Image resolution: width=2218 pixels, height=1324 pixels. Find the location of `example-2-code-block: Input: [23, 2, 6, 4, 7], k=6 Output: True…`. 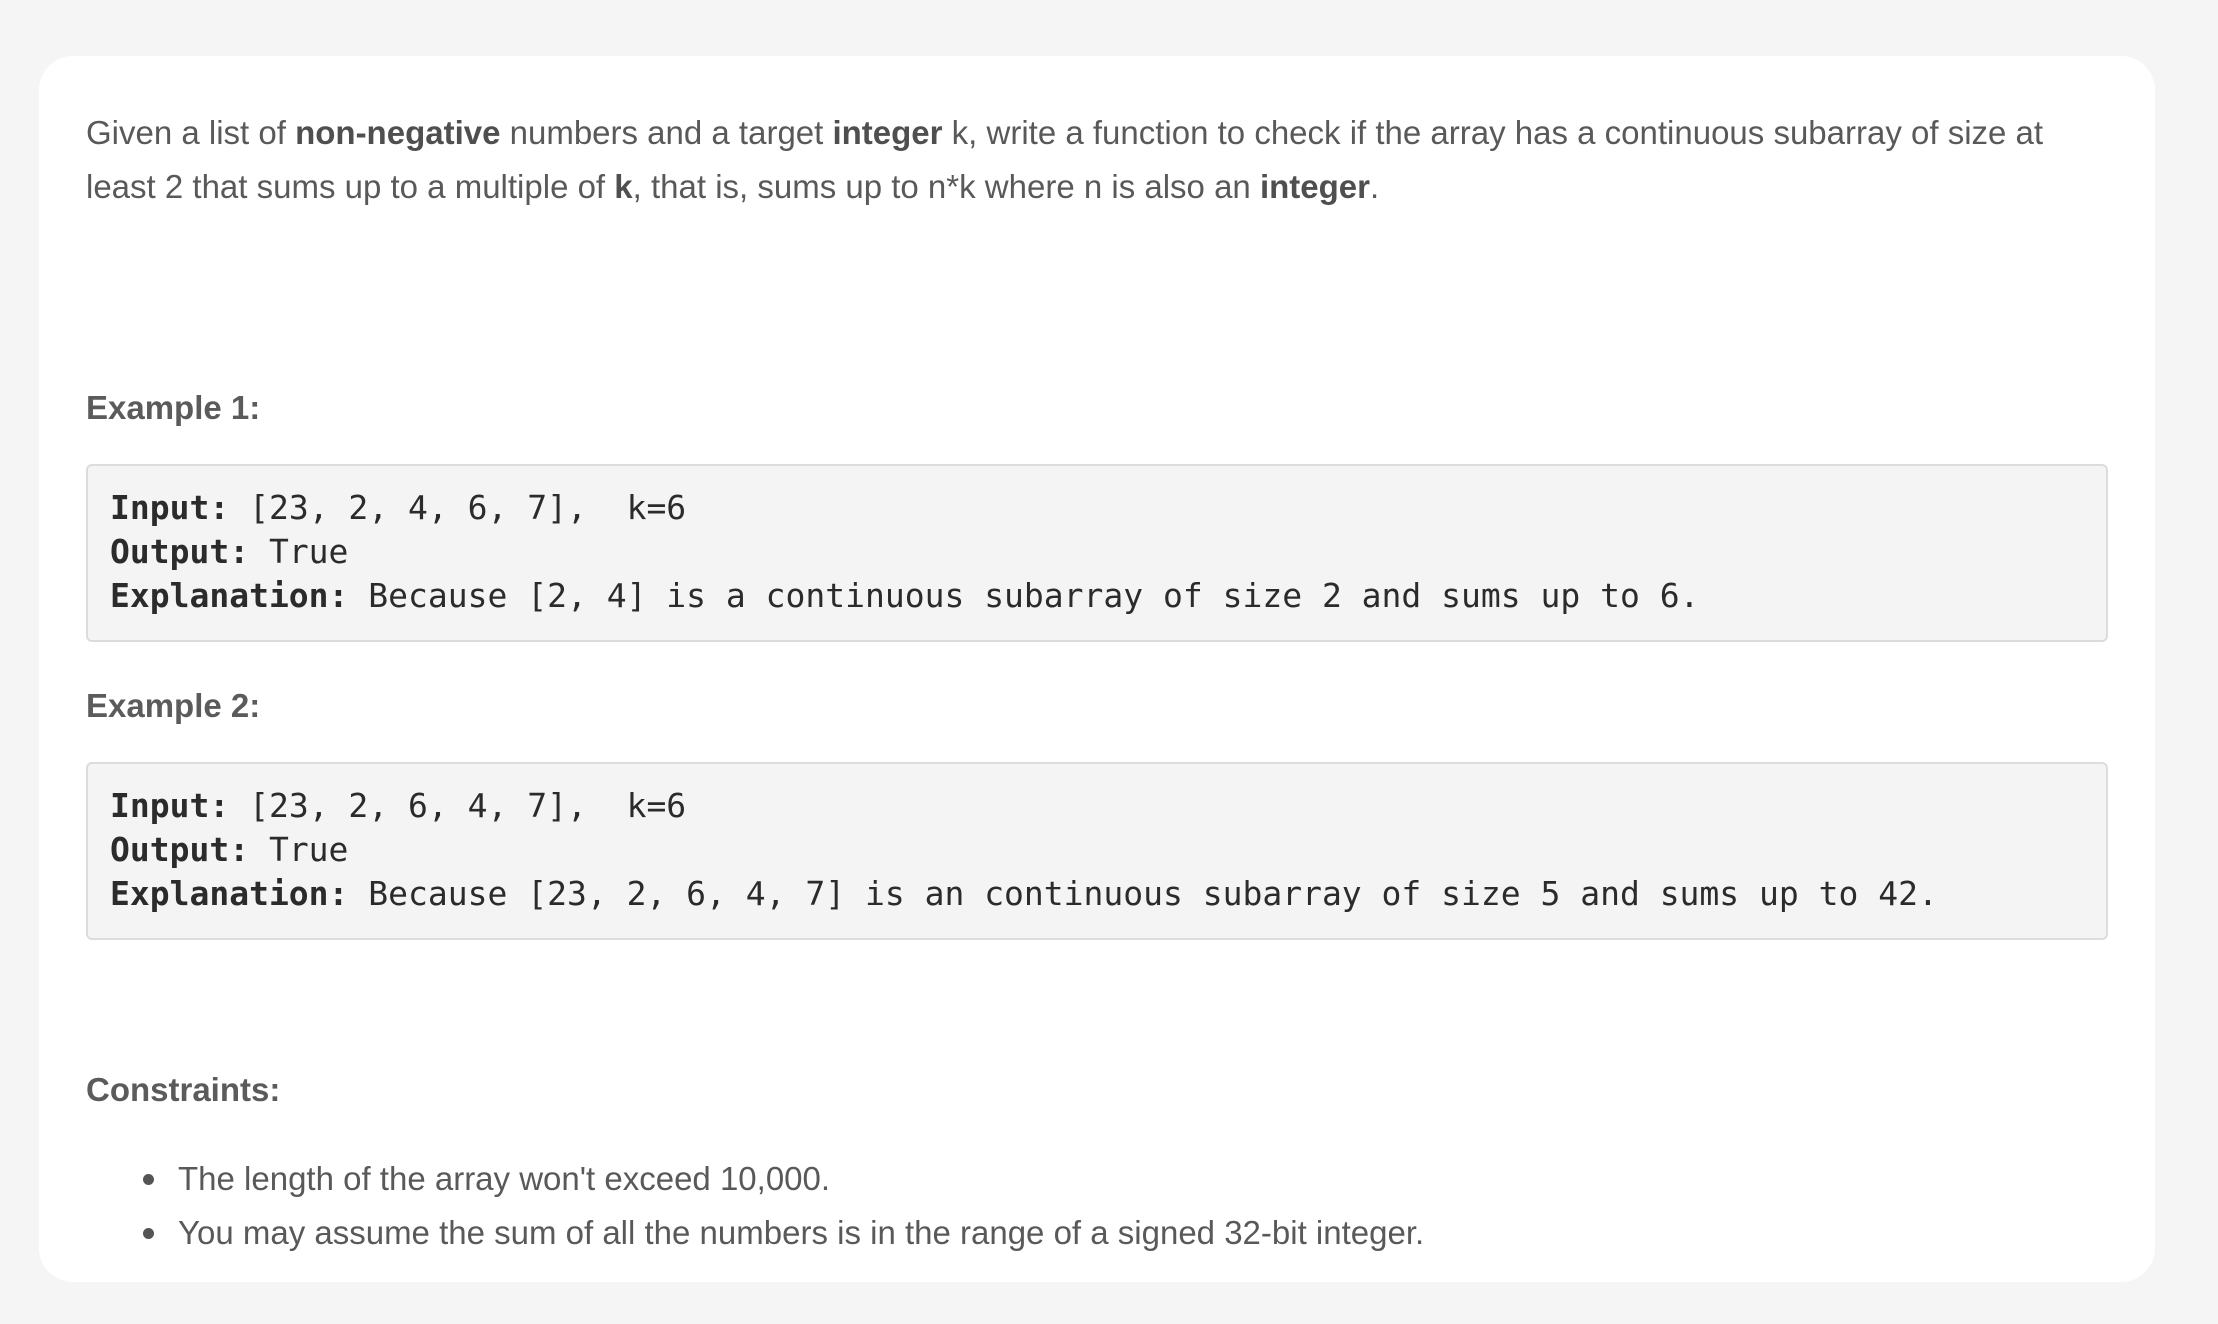

example-2-code-block: Input: [23, 2, 6, 4, 7], k=6 Output: True… is located at coordinates (1097, 851).